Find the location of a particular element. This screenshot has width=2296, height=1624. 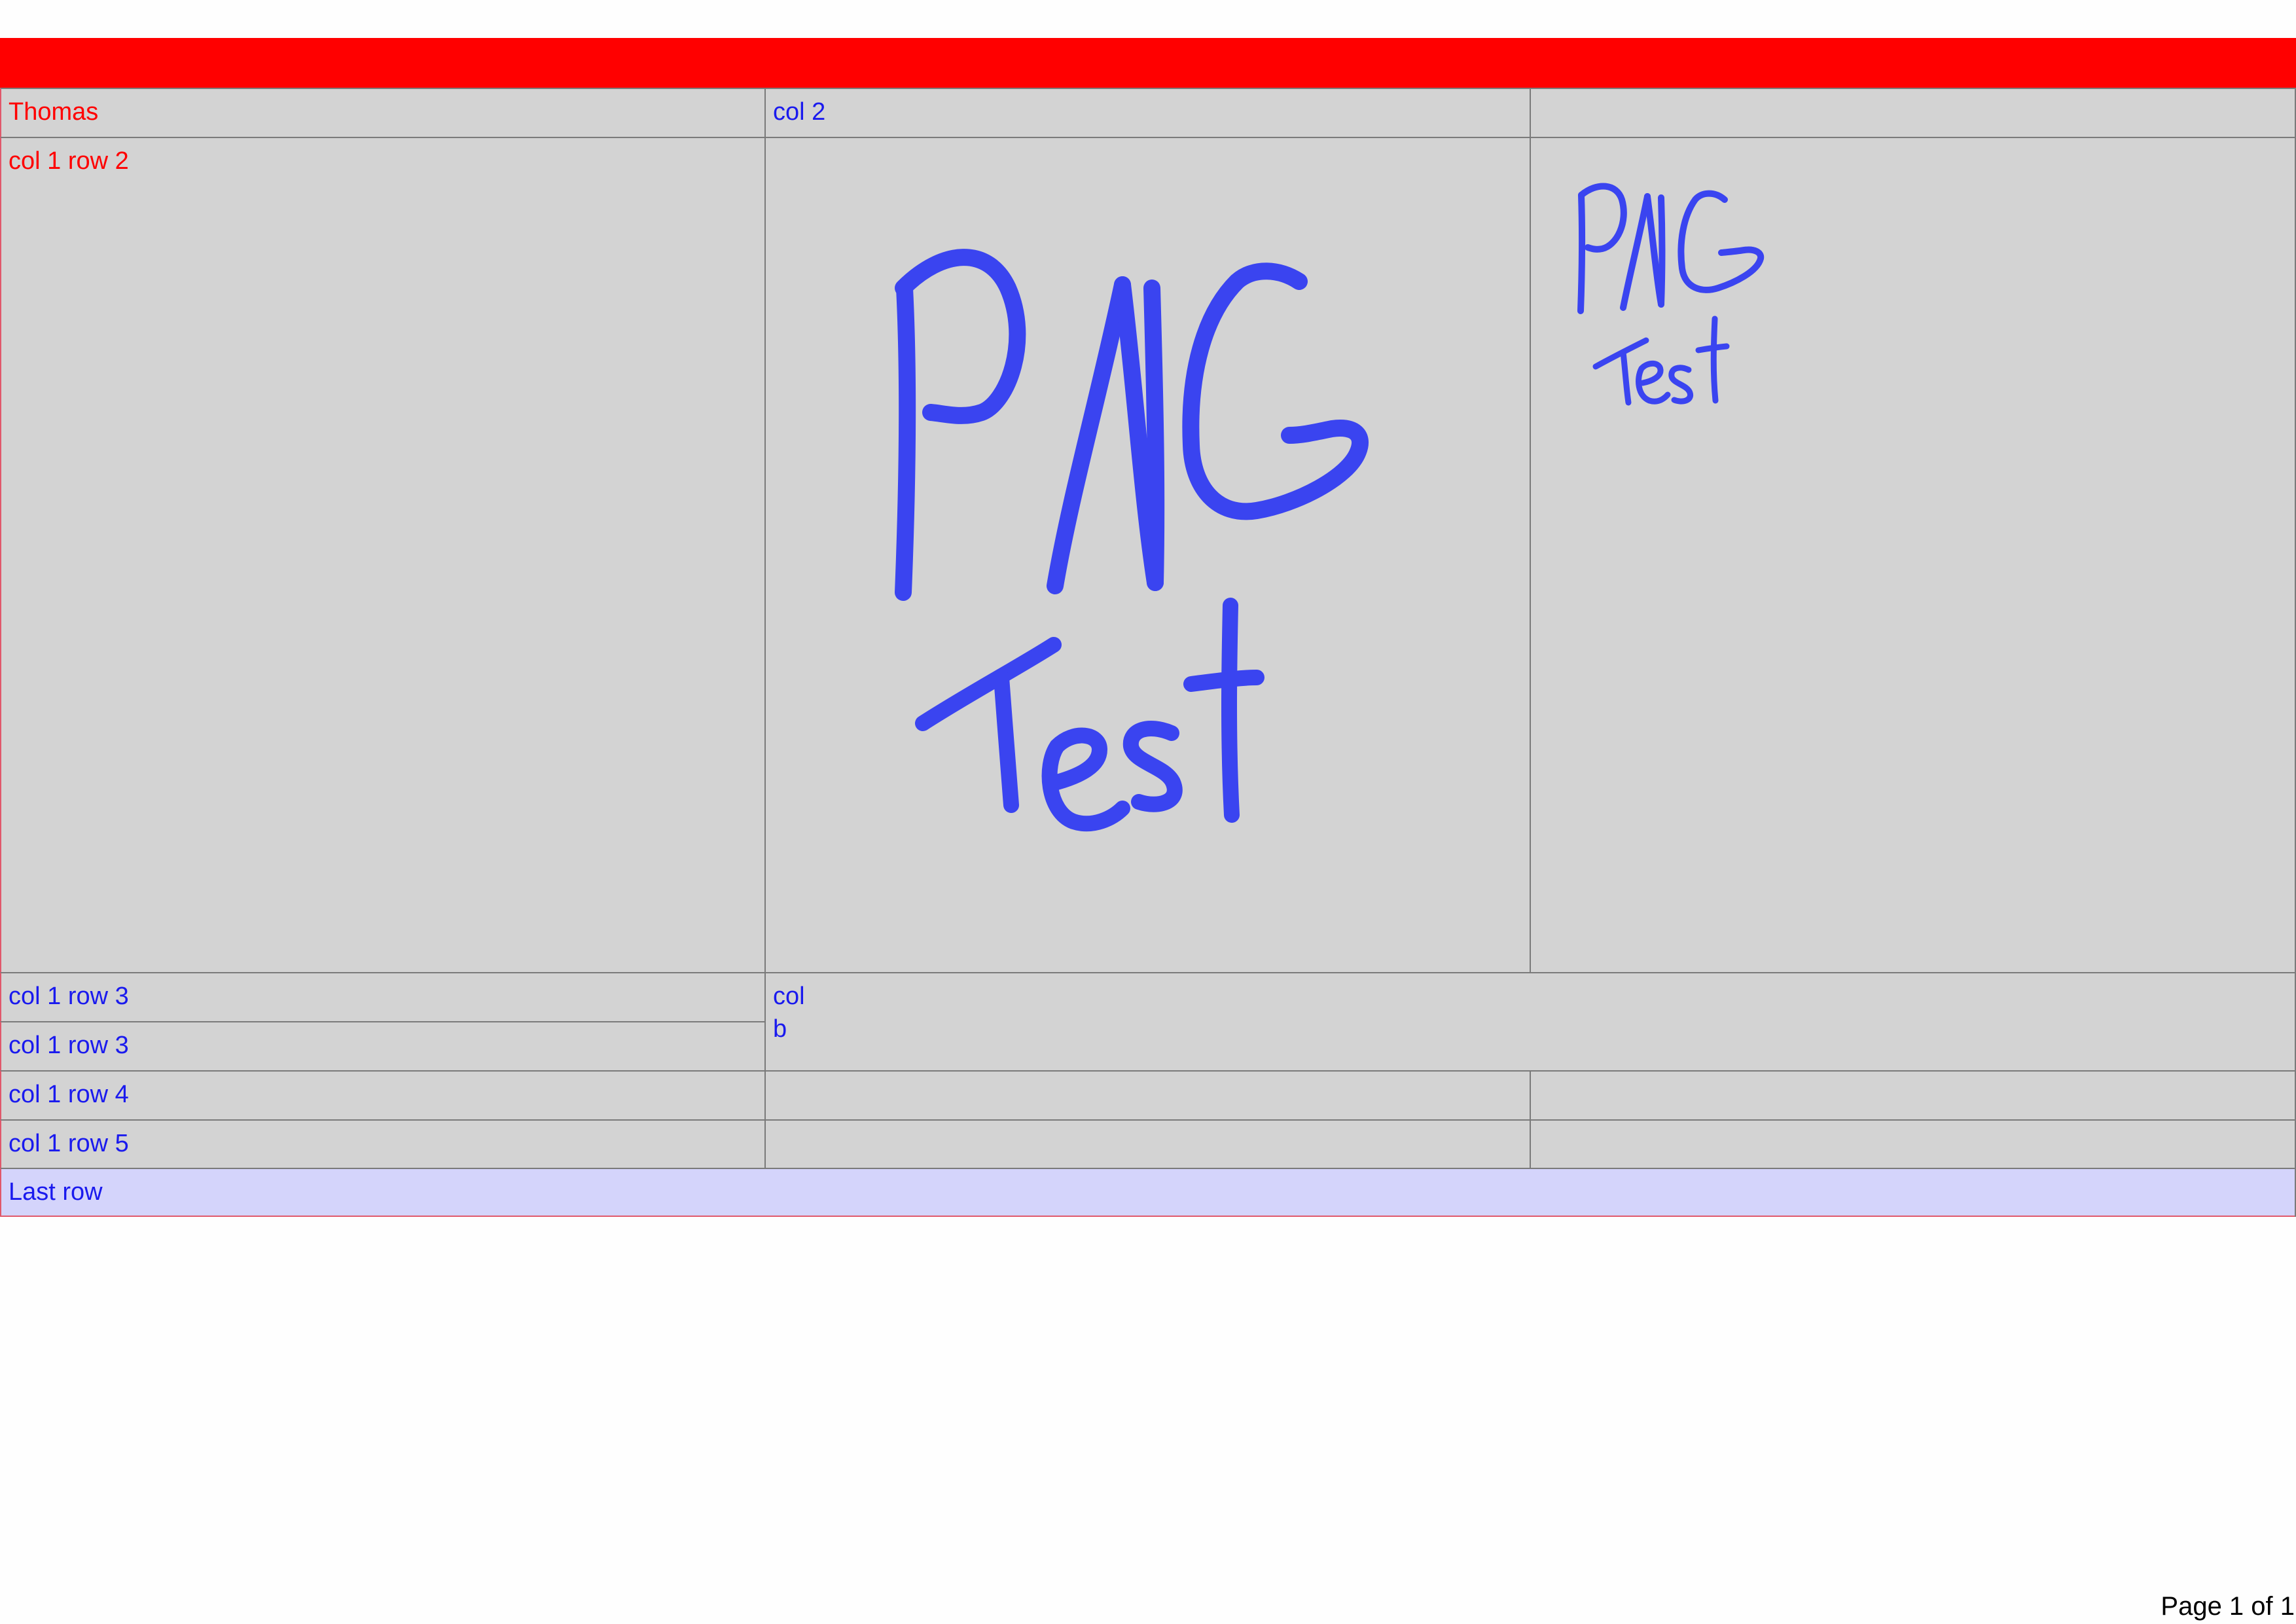

cell-r2-c1-text: col 1 row 2 is located at coordinates (69, 161).